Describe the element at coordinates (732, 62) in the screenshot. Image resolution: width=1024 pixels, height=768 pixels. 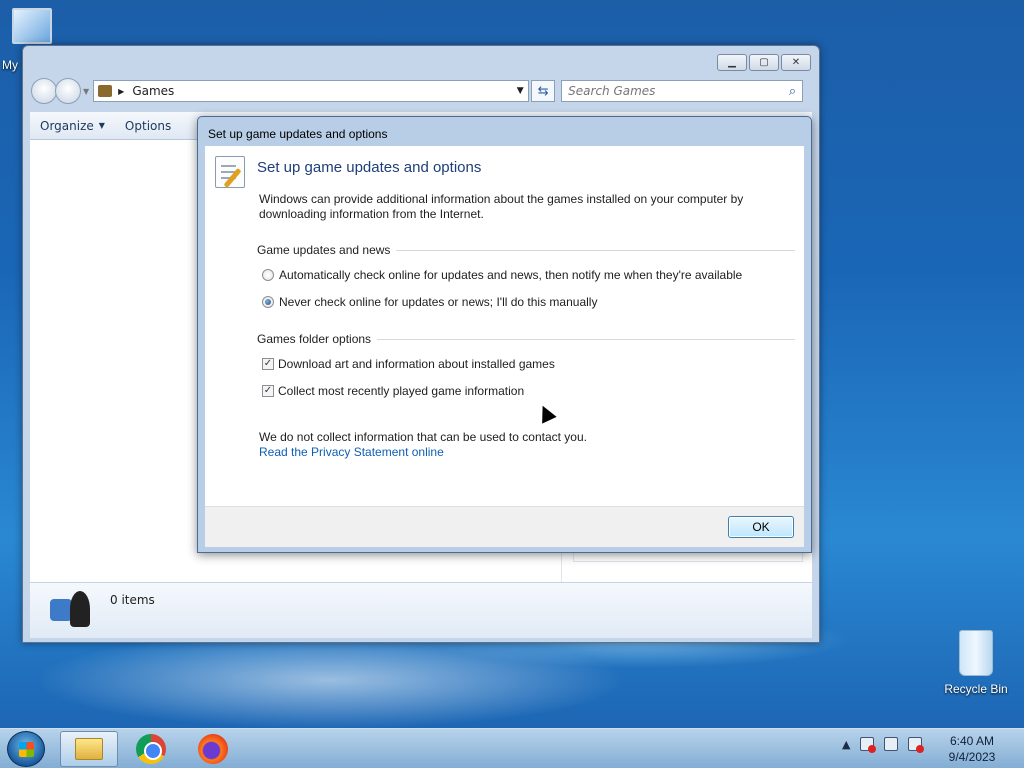
I see `minimize-button: ▁` at that location.